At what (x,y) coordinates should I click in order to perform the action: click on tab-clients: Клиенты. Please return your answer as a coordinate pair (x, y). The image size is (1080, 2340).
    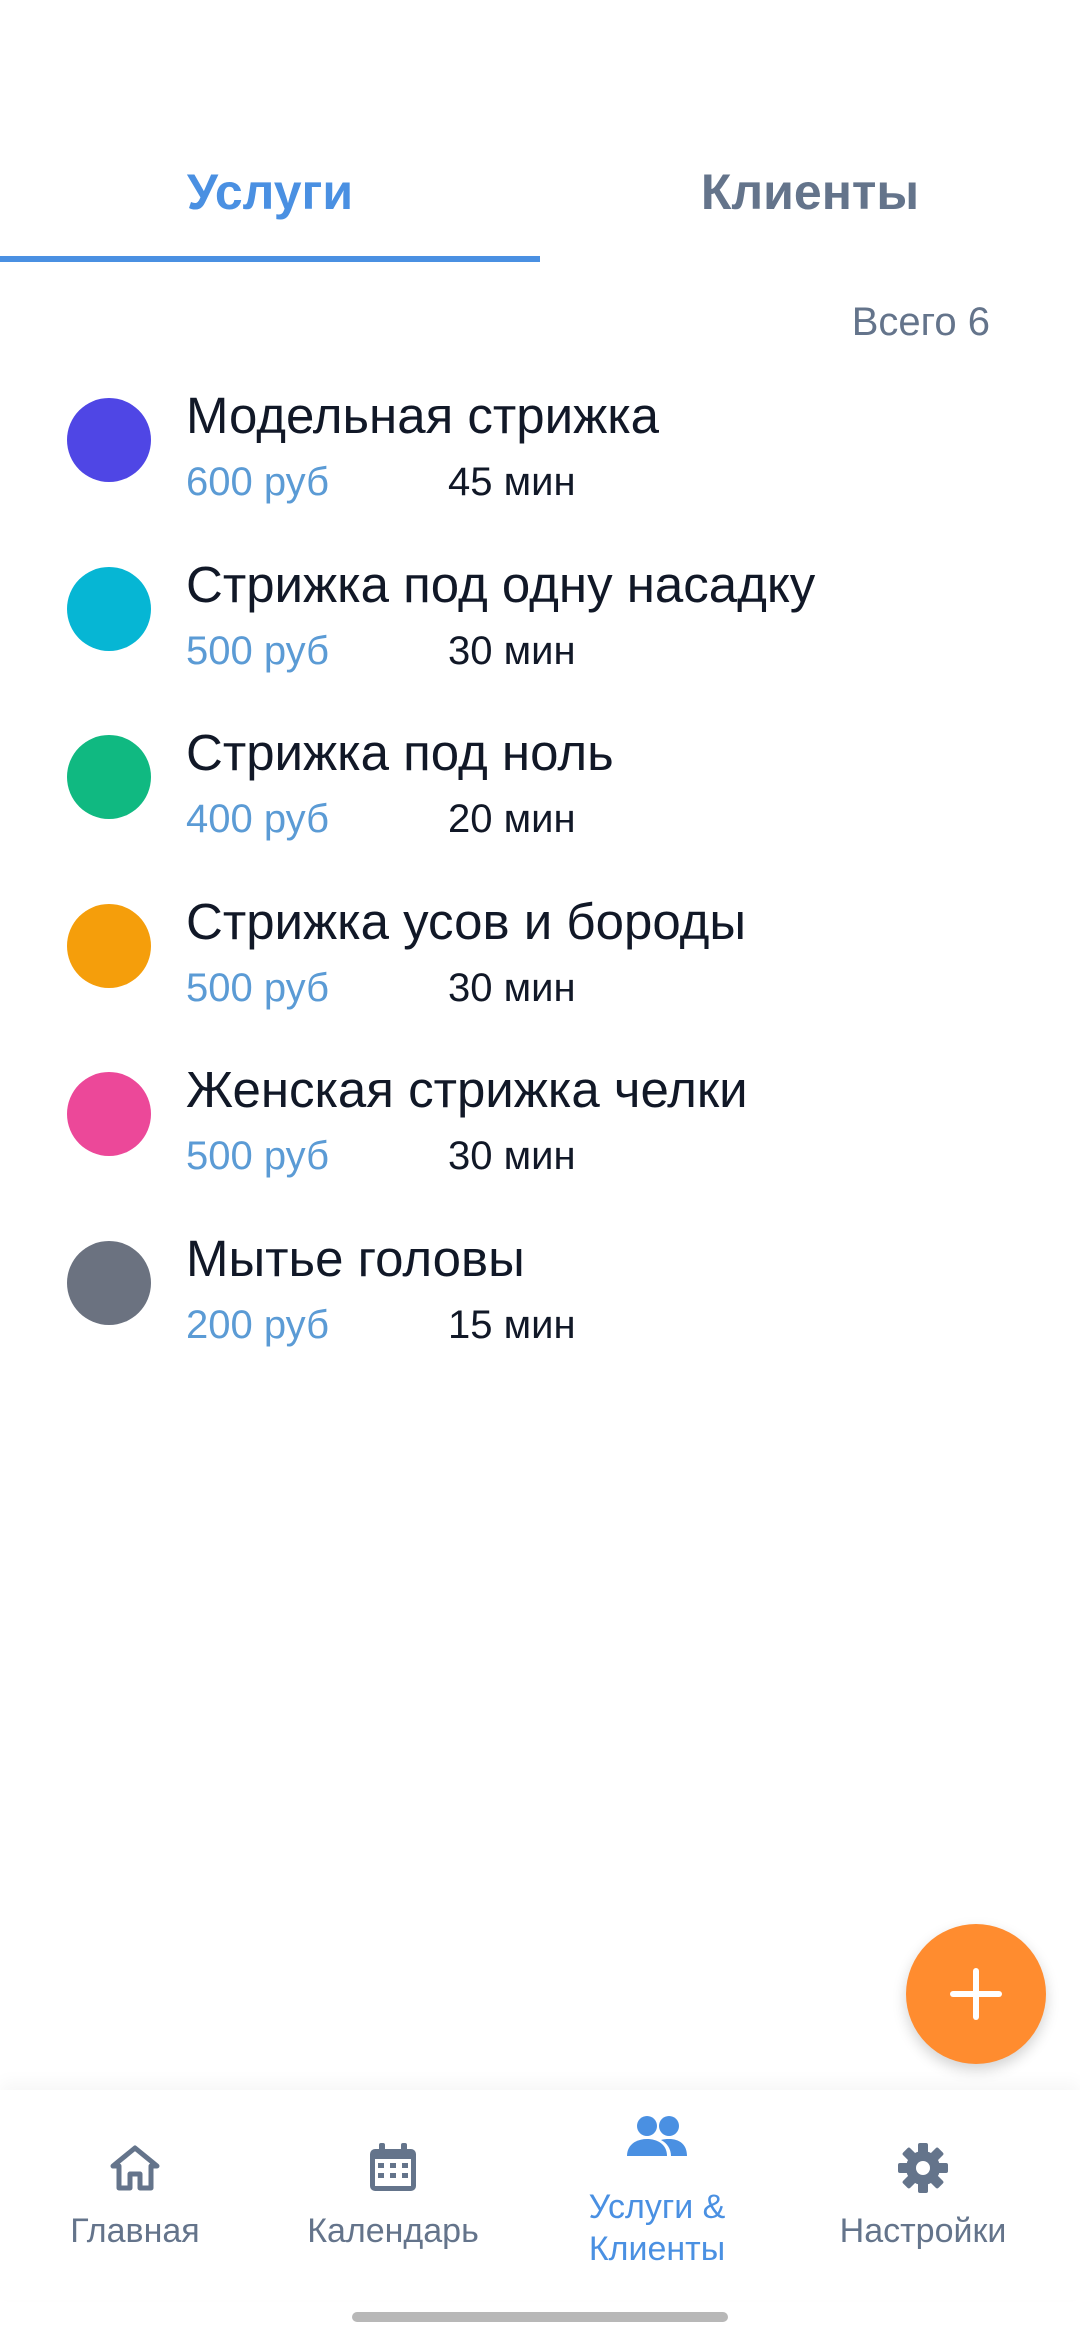
    Looking at the image, I should click on (810, 192).